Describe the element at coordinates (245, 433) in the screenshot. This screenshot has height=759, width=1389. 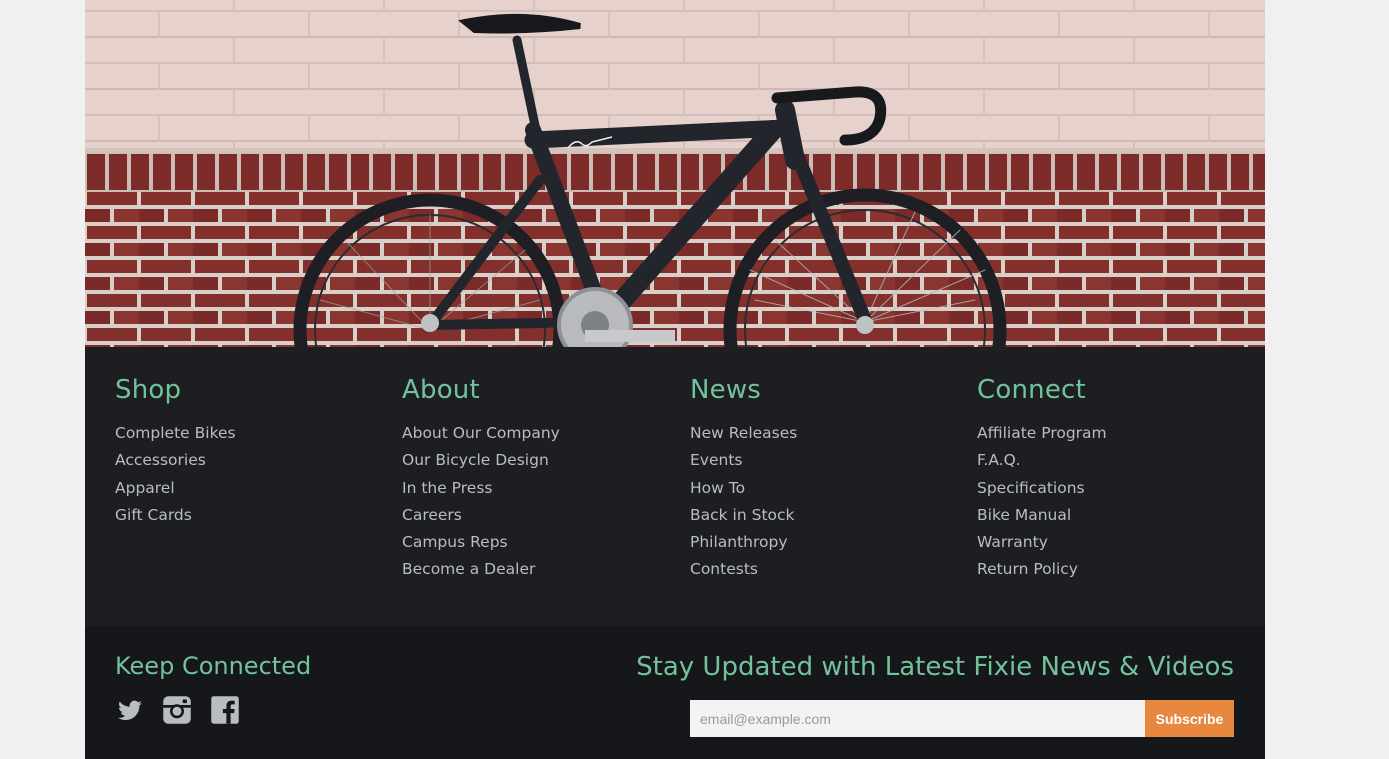
I see `link-complete-bikes: Complete Bikes` at that location.